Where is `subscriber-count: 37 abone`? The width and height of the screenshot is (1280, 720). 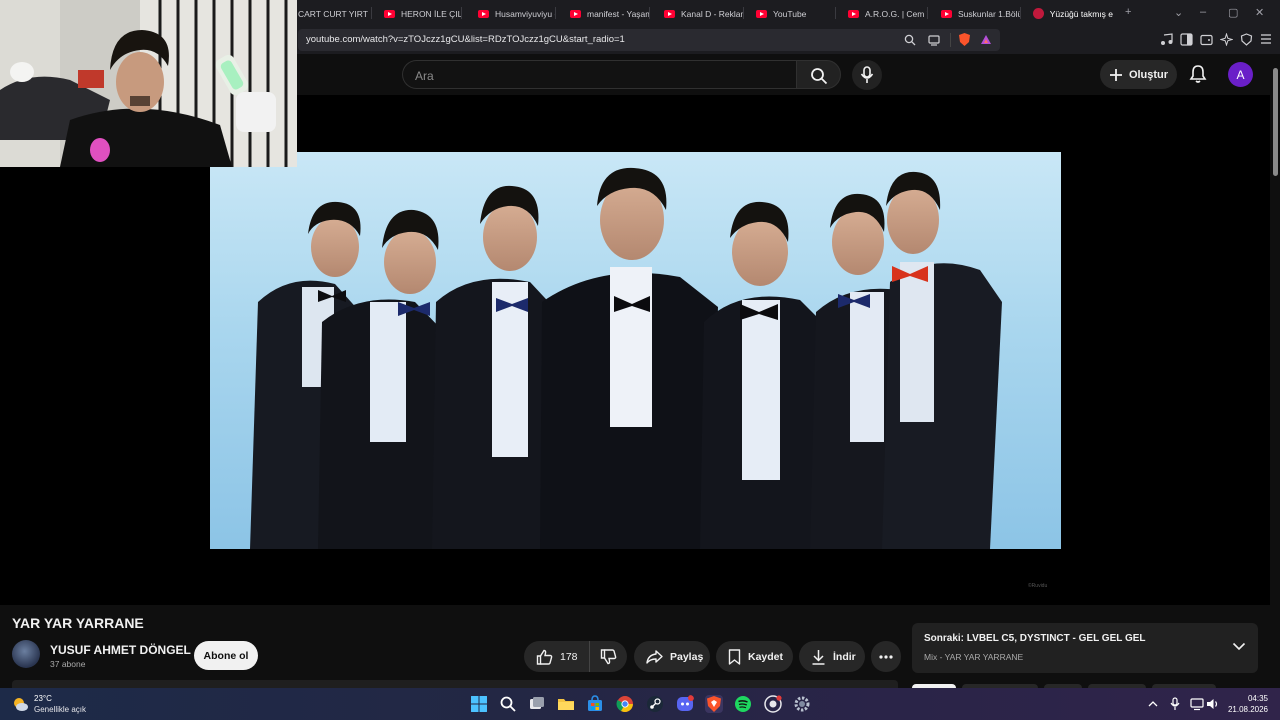 subscriber-count: 37 abone is located at coordinates (68, 664).